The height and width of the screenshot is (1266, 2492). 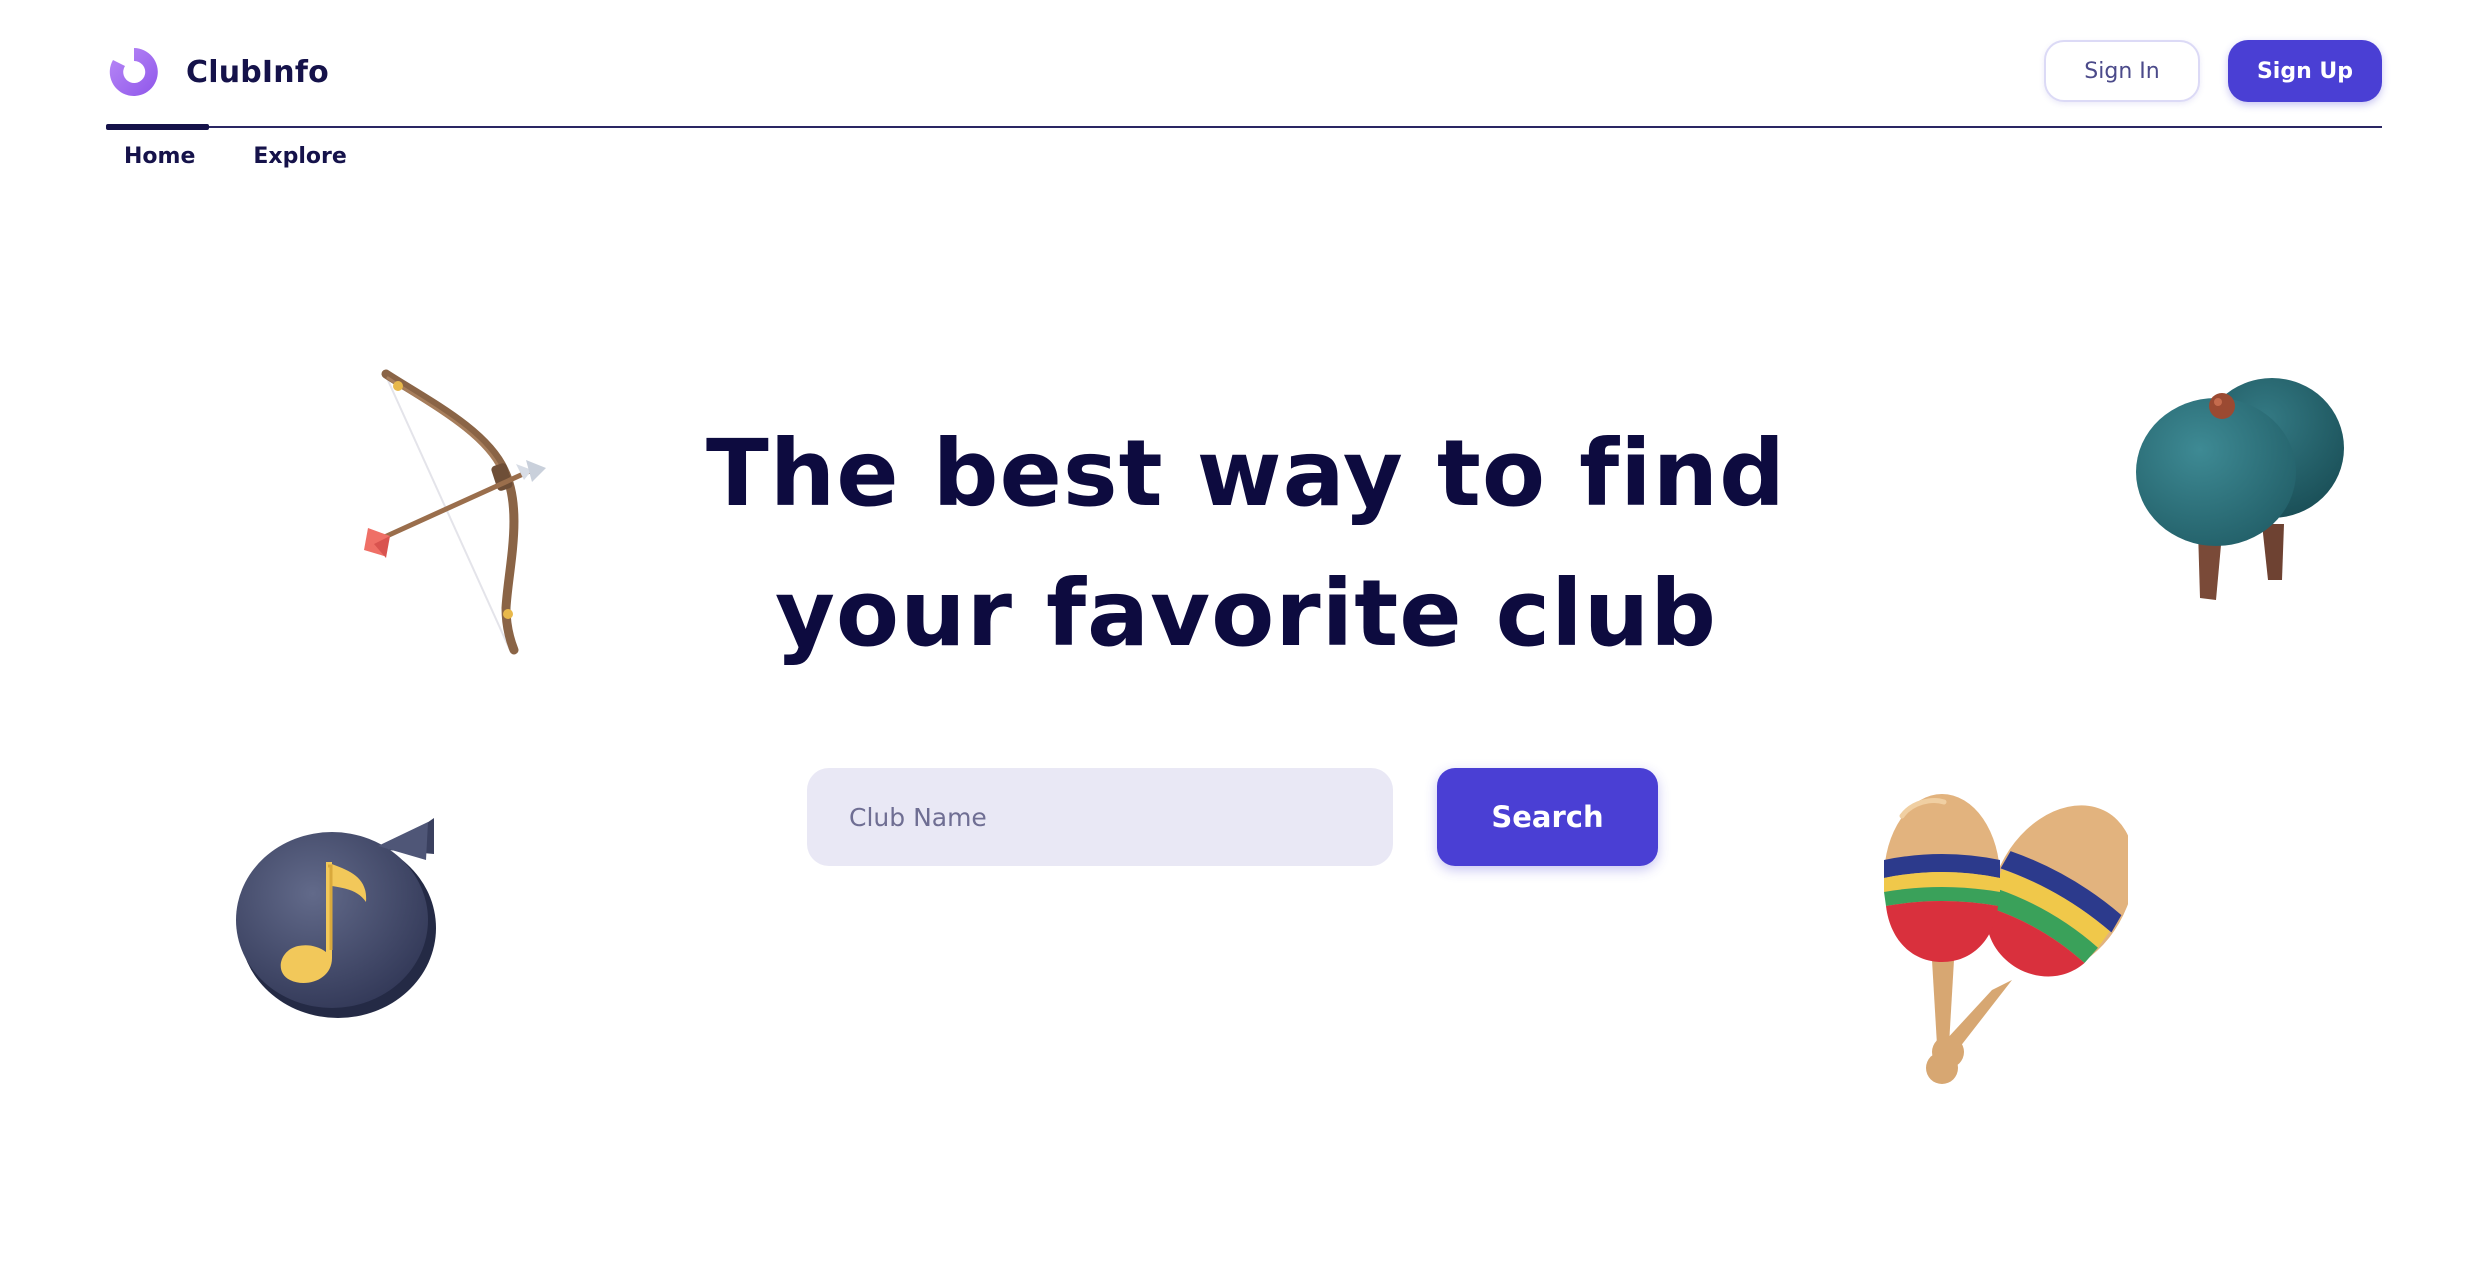 I want to click on ring-logo-icon, so click(x=133, y=72).